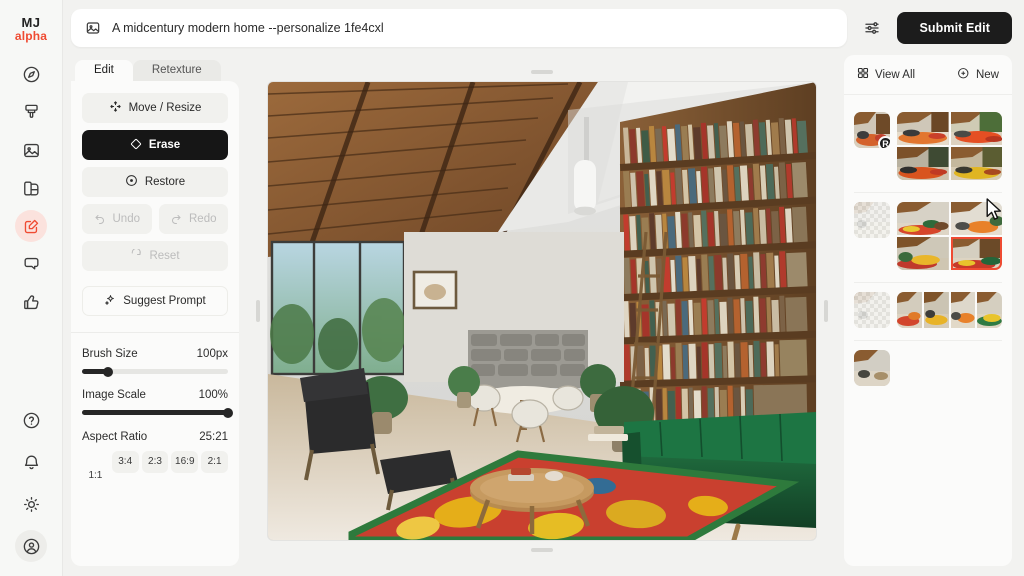 The image size is (1024, 576). I want to click on edit-square-icon, so click(31, 226).